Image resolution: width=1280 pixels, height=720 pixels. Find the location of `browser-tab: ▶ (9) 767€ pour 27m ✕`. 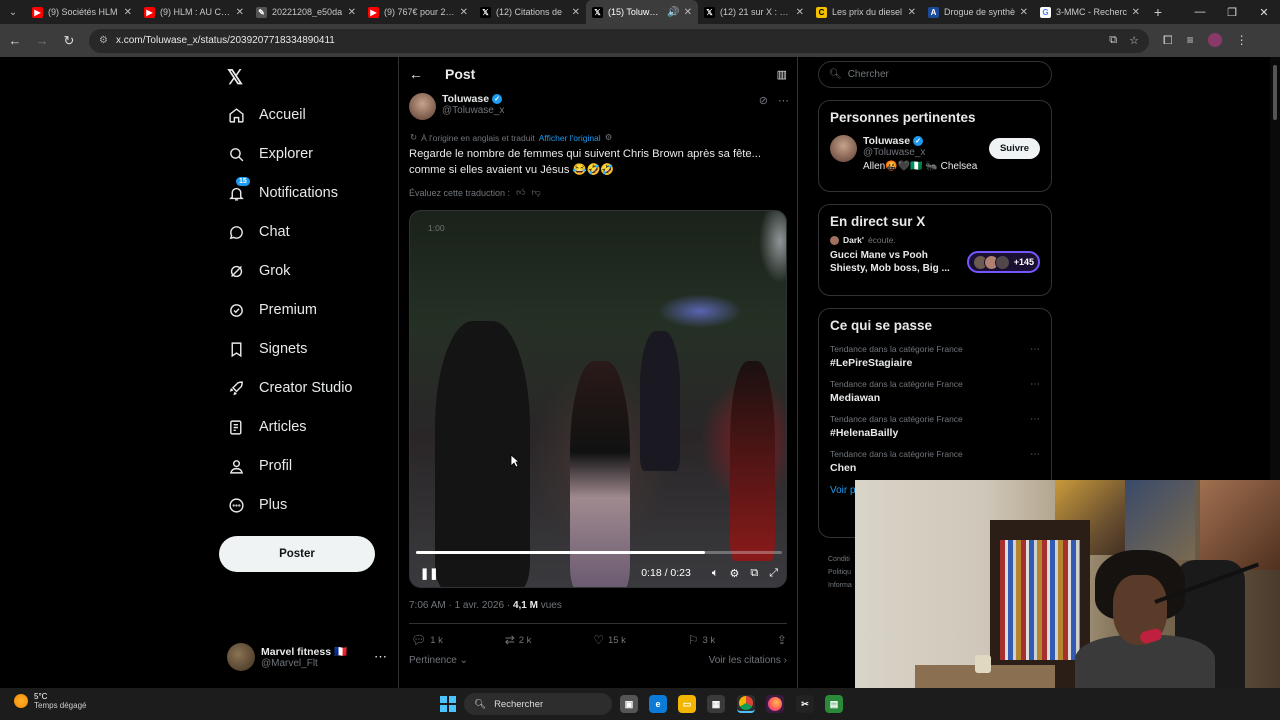

browser-tab: ▶ (9) 767€ pour 27m ✕ is located at coordinates (418, 12).